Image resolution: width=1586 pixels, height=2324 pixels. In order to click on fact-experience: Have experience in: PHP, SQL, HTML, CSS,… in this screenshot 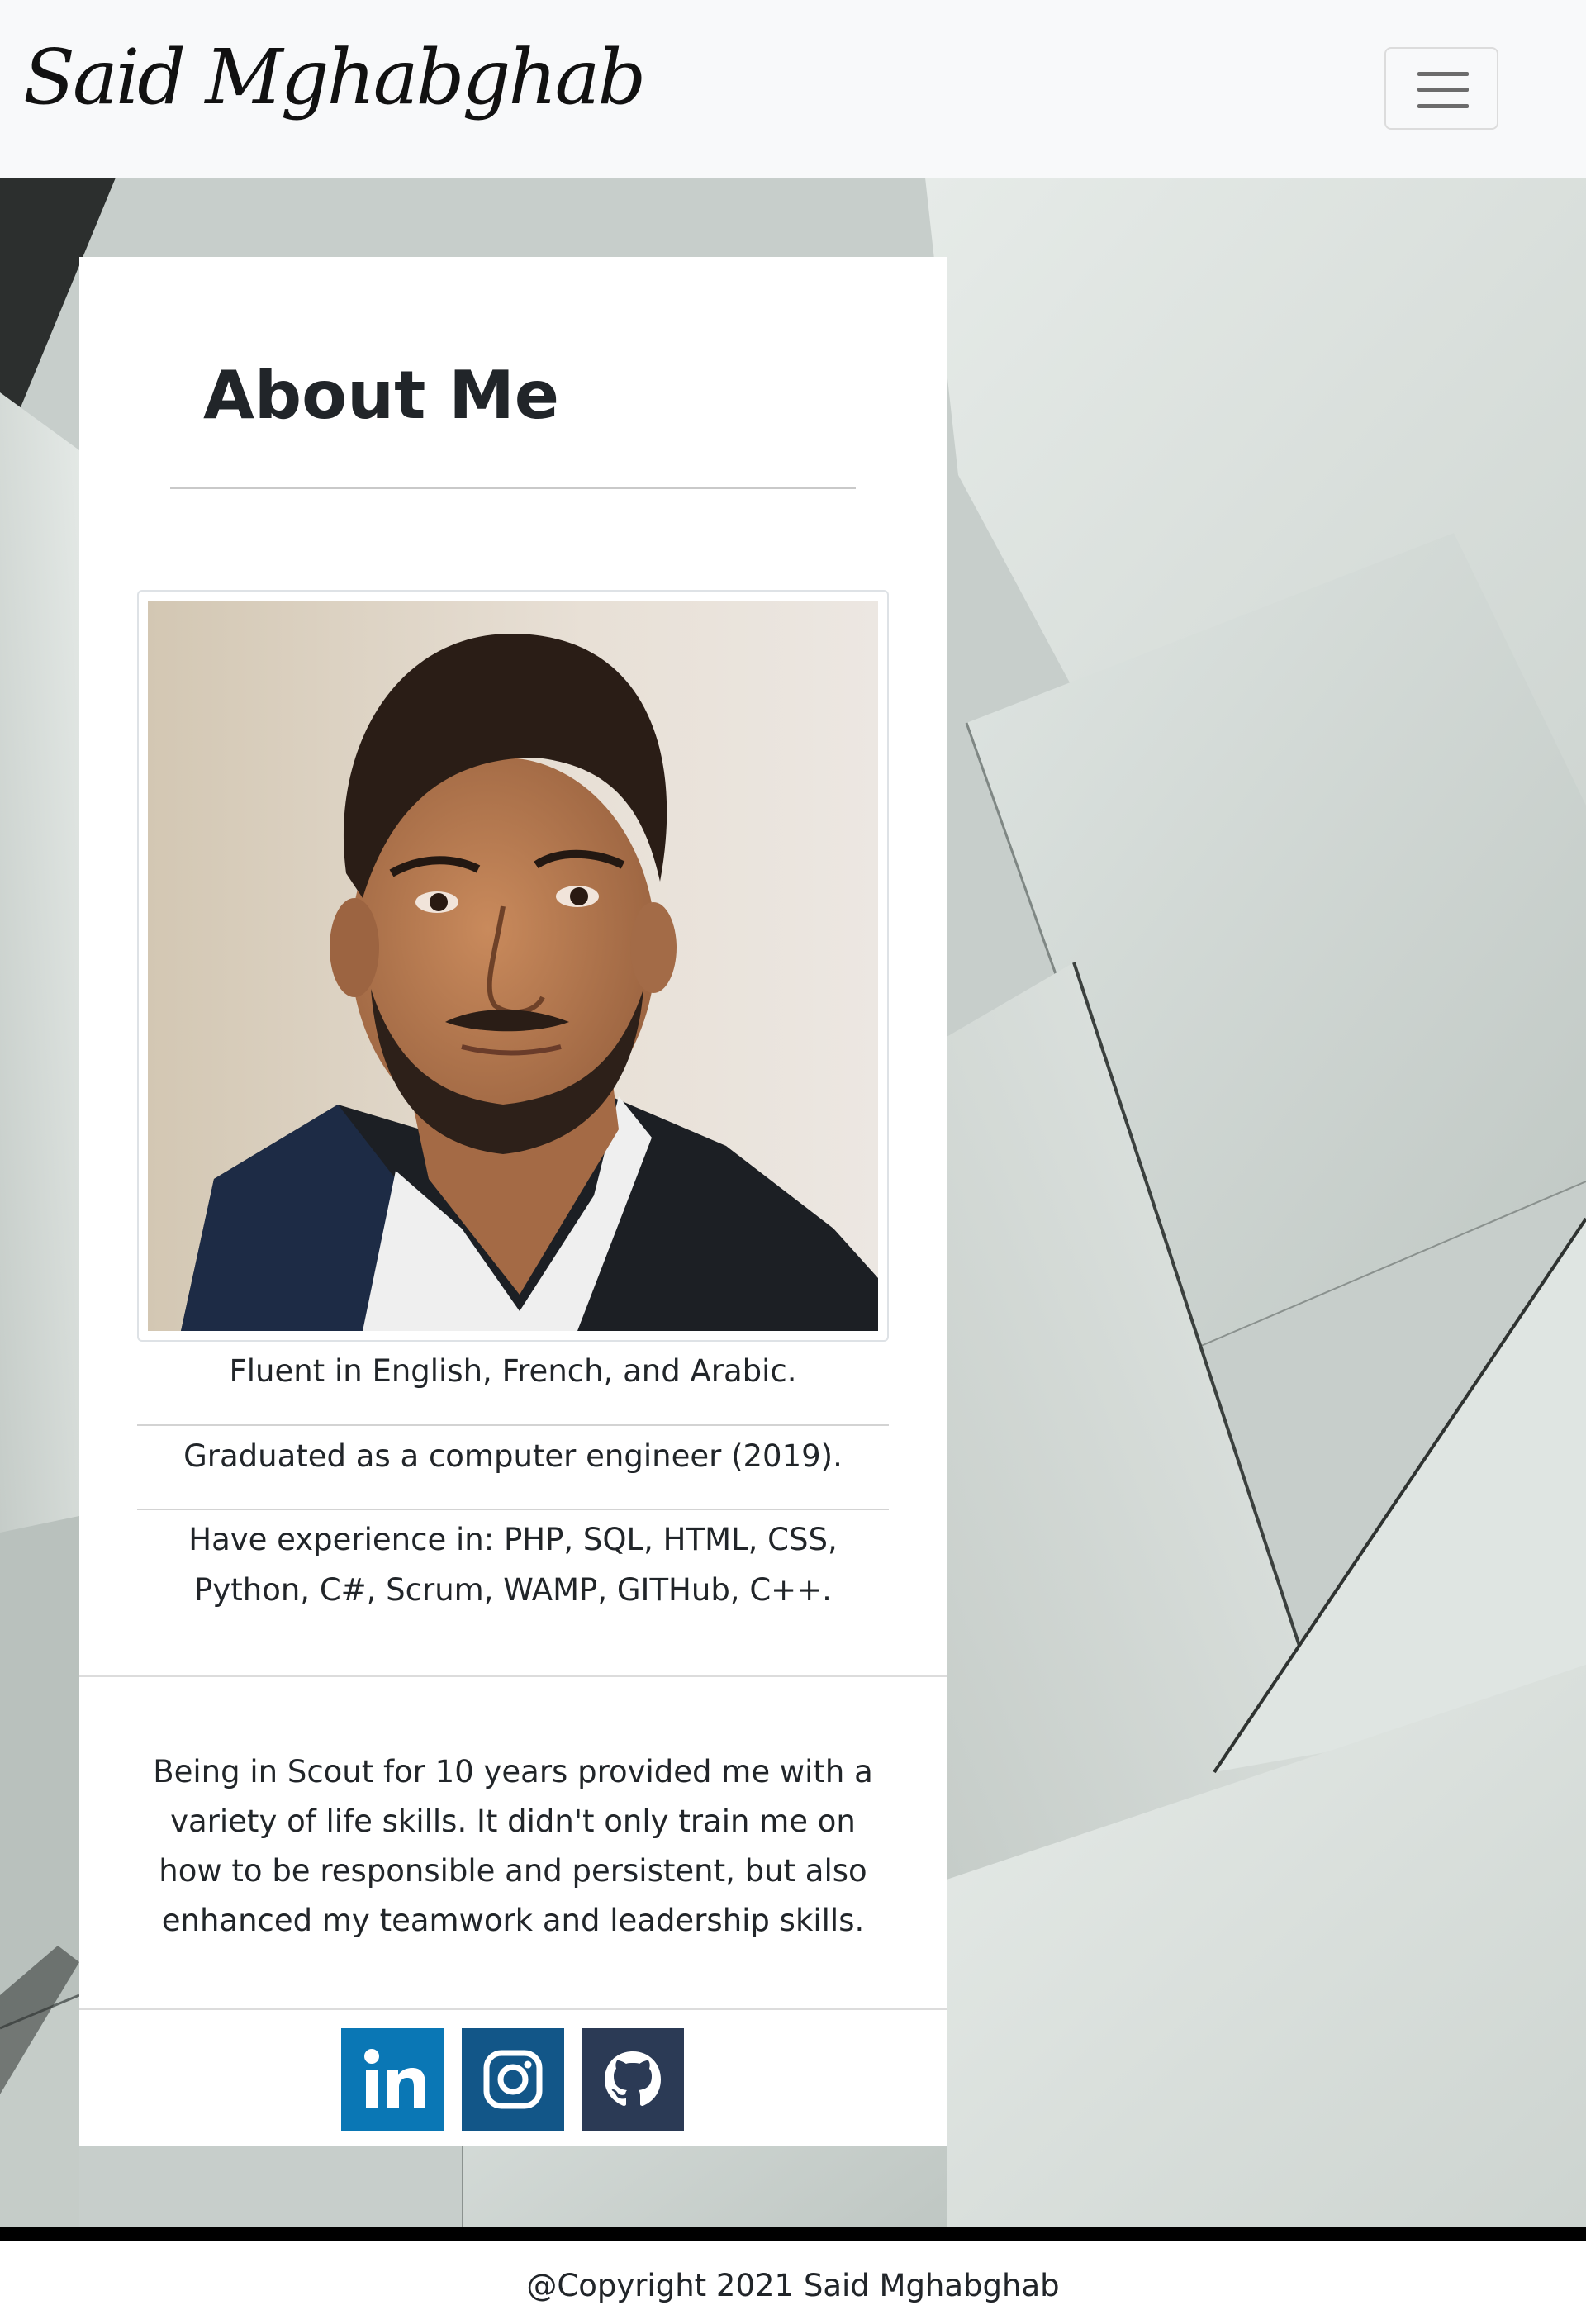, I will do `click(513, 1565)`.